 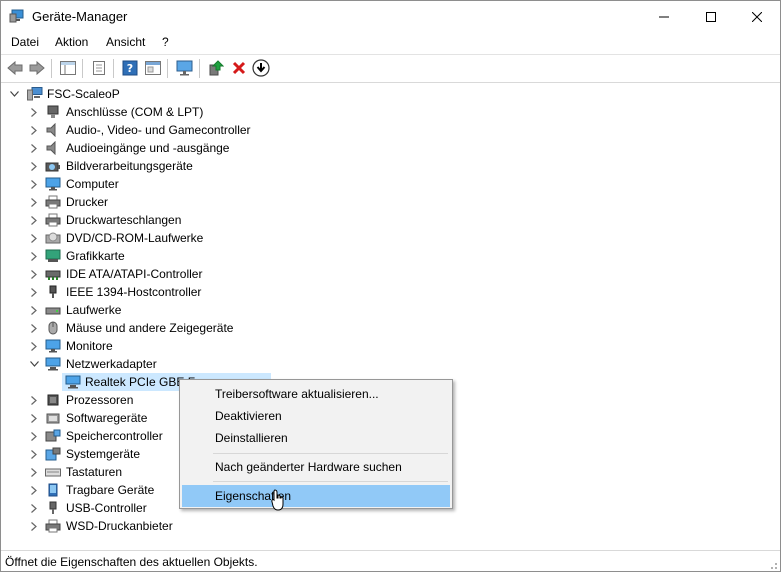 I want to click on tree-category-item: Audio-, Video- und Gamecontroller, so click(x=151, y=130).